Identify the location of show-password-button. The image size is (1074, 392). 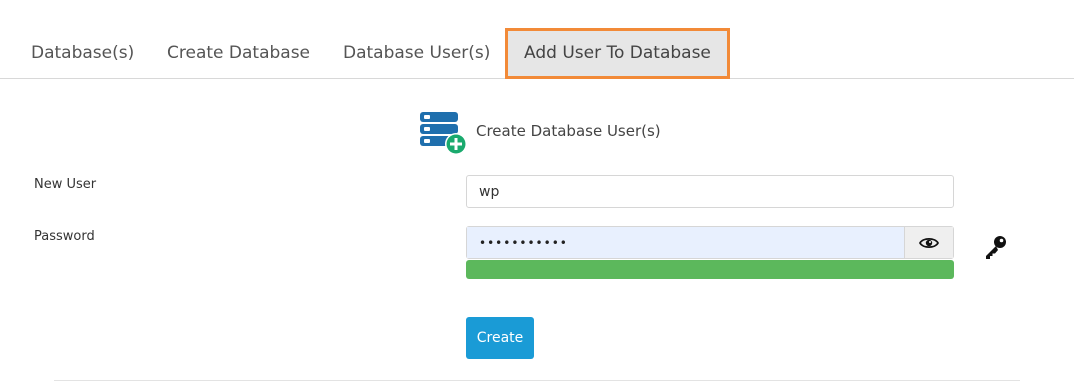
(928, 242).